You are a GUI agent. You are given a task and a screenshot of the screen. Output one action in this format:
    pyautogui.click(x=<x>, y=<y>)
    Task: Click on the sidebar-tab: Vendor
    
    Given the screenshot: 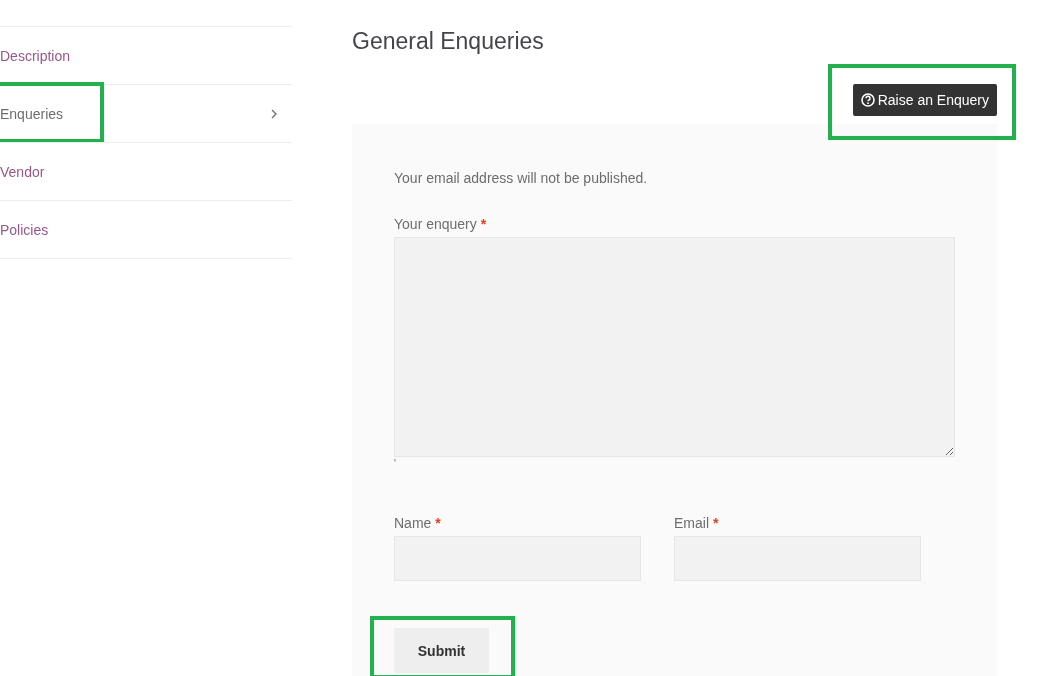 What is the action you would take?
    pyautogui.click(x=22, y=171)
    